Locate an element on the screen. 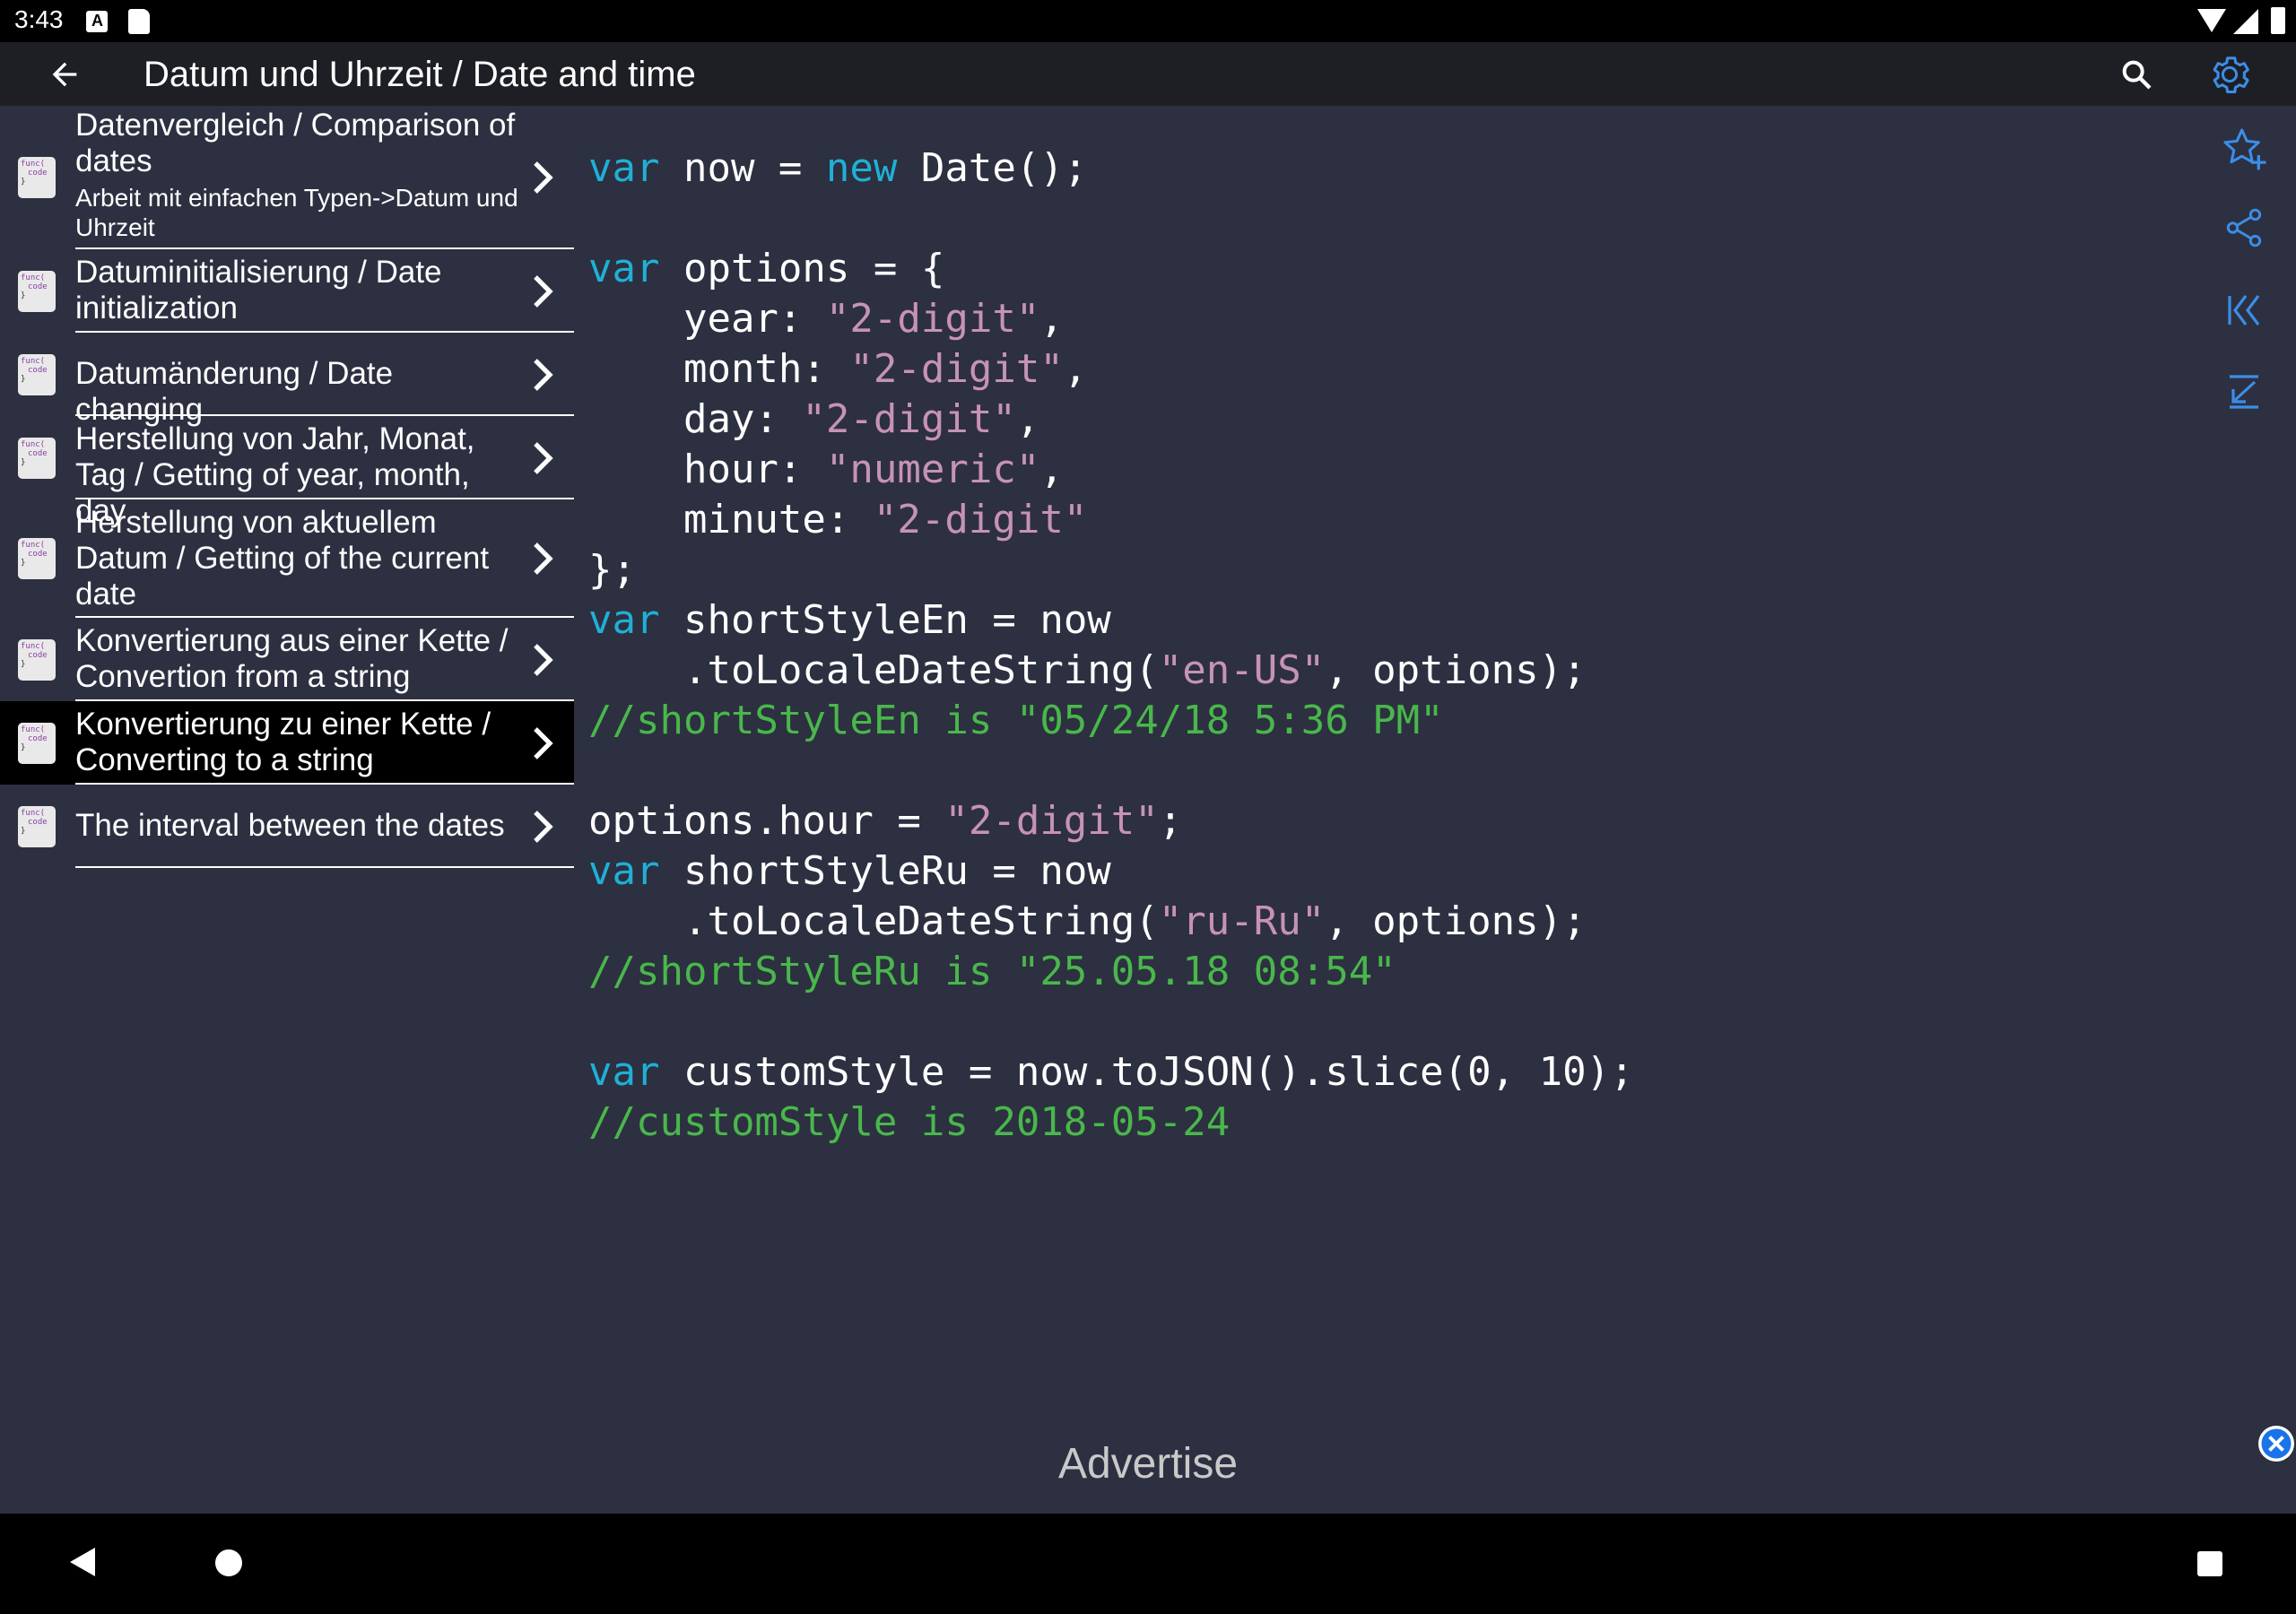 This screenshot has height=1614, width=2296. code-text: , options); is located at coordinates (1456, 921).